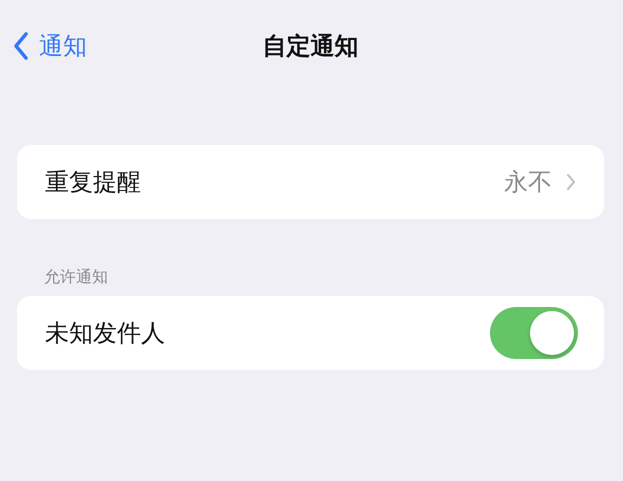  Describe the element at coordinates (571, 182) in the screenshot. I see `chevron-icon` at that location.